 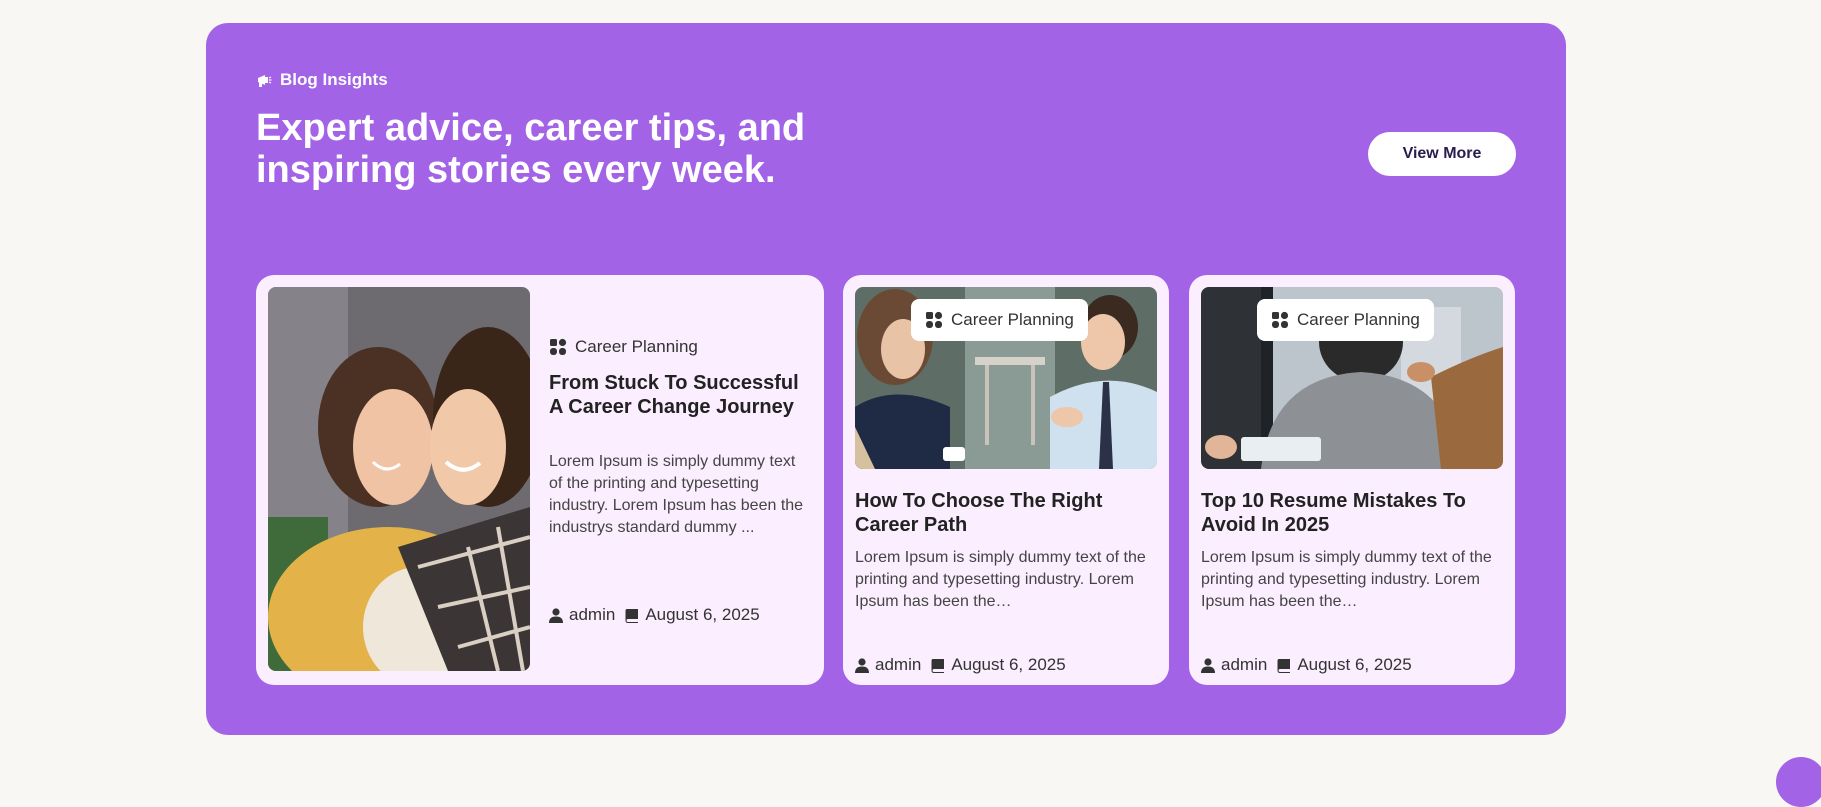 I want to click on megaphone-icon, so click(x=265, y=81).